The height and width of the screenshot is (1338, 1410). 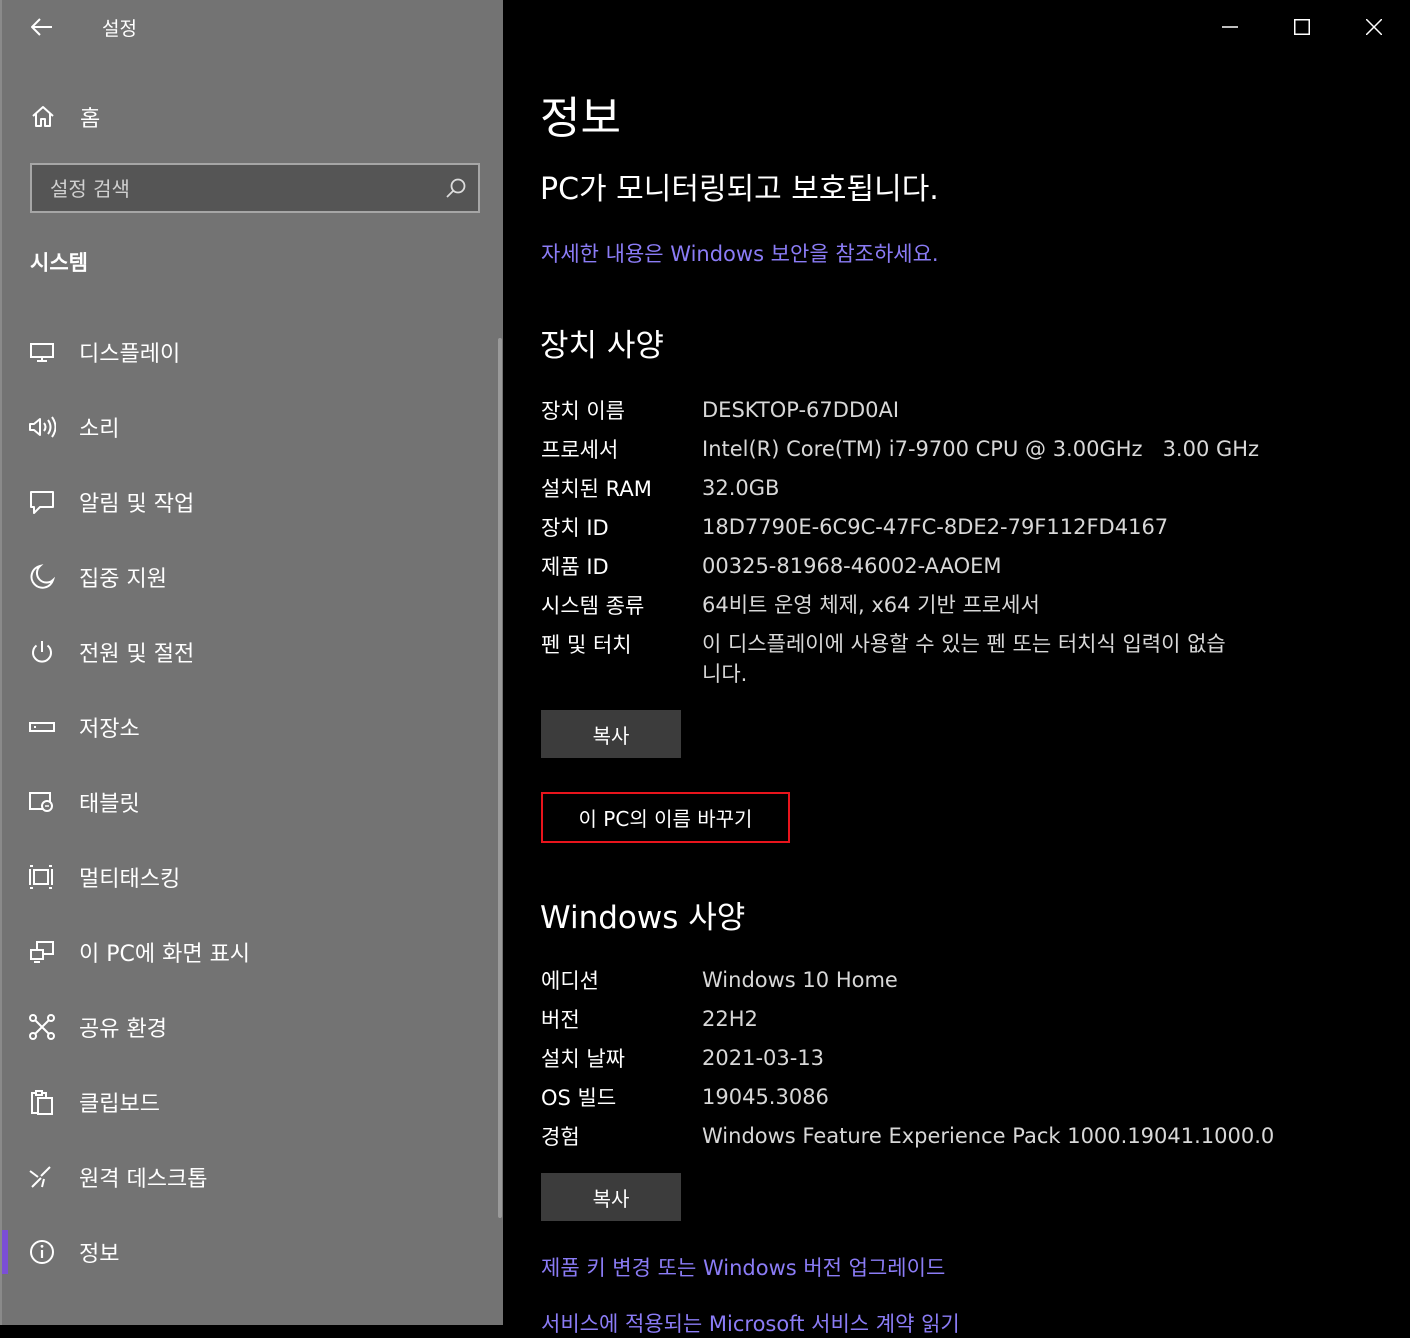 I want to click on sidebar-item-label: 공유 환경, so click(x=123, y=1029).